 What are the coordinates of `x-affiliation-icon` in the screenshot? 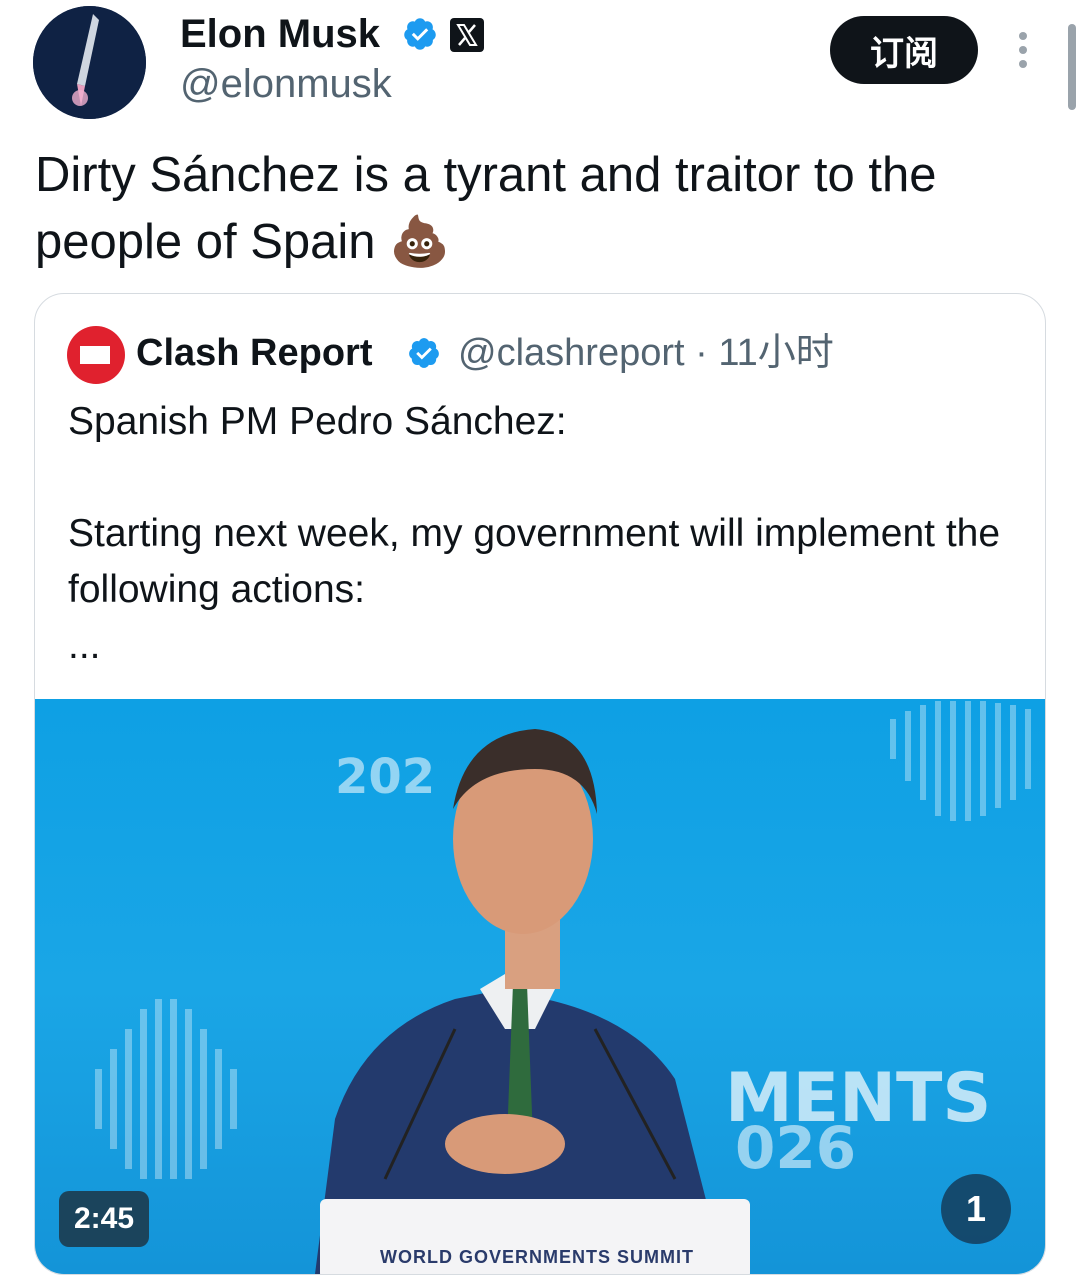 It's located at (467, 35).